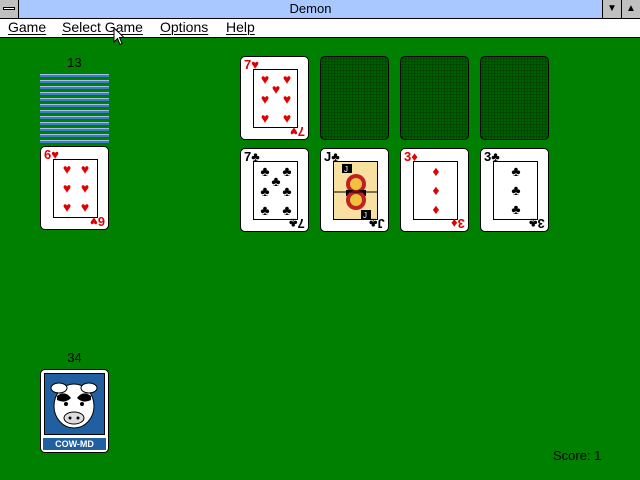  I want to click on tableau-2: J♣ J J J♣, so click(354, 190).